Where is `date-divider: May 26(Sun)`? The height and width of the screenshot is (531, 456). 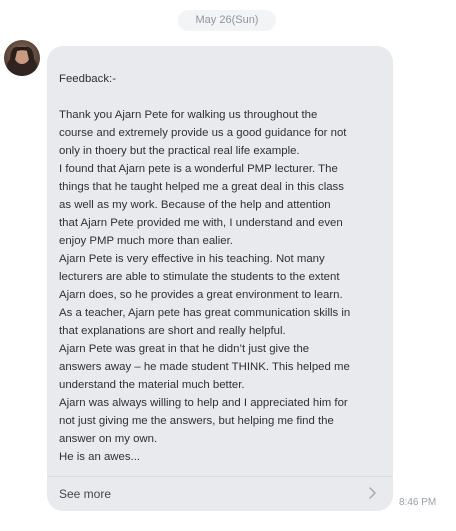 date-divider: May 26(Sun) is located at coordinates (227, 20).